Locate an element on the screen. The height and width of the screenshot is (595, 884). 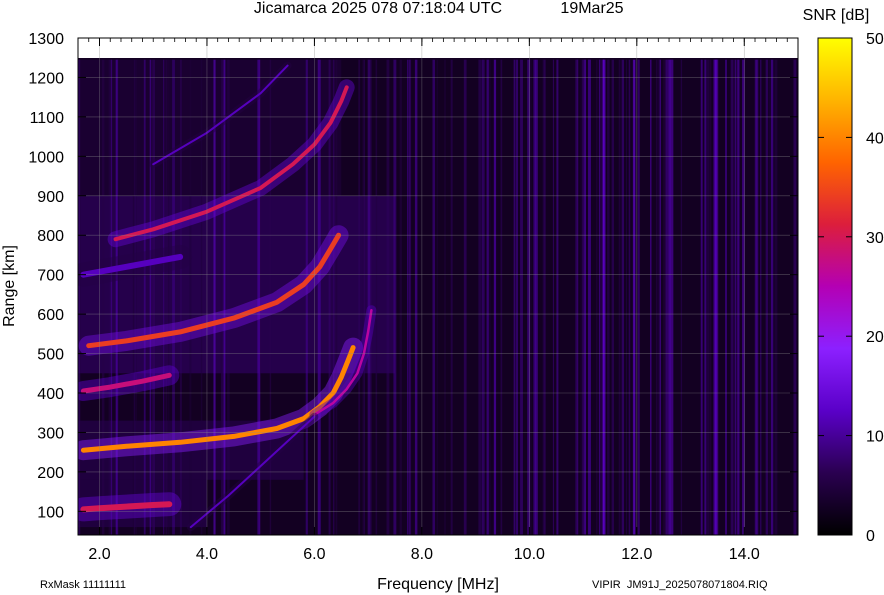
y-tick-label: 700 is located at coordinates (50, 276).